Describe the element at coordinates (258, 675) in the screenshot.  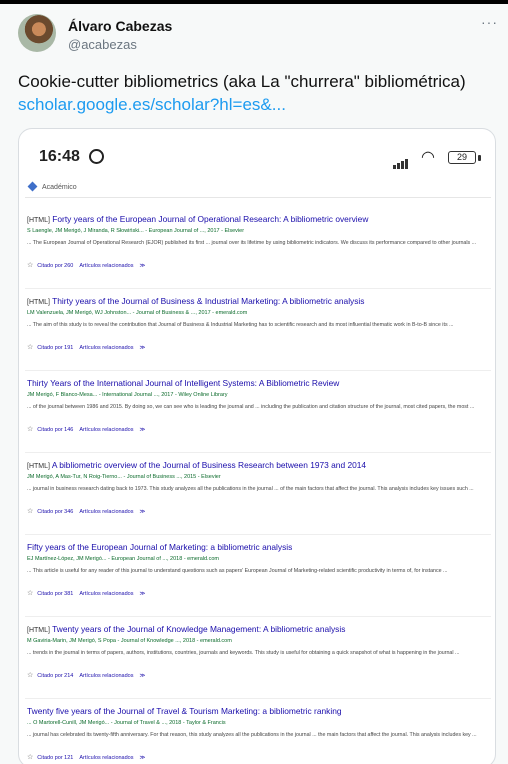
I see `result-links: ☆ Citado por 214 Artículos relacionados ≫` at that location.